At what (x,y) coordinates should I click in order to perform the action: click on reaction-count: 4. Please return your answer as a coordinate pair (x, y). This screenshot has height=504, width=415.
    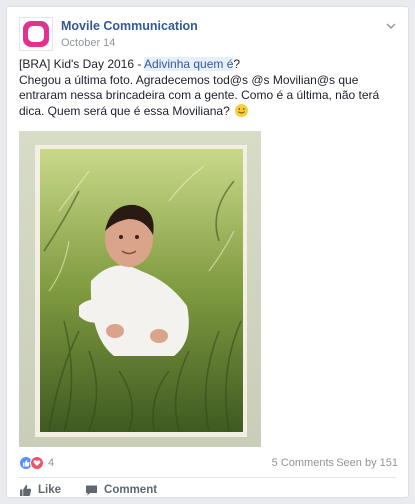
    Looking at the image, I should click on (51, 463).